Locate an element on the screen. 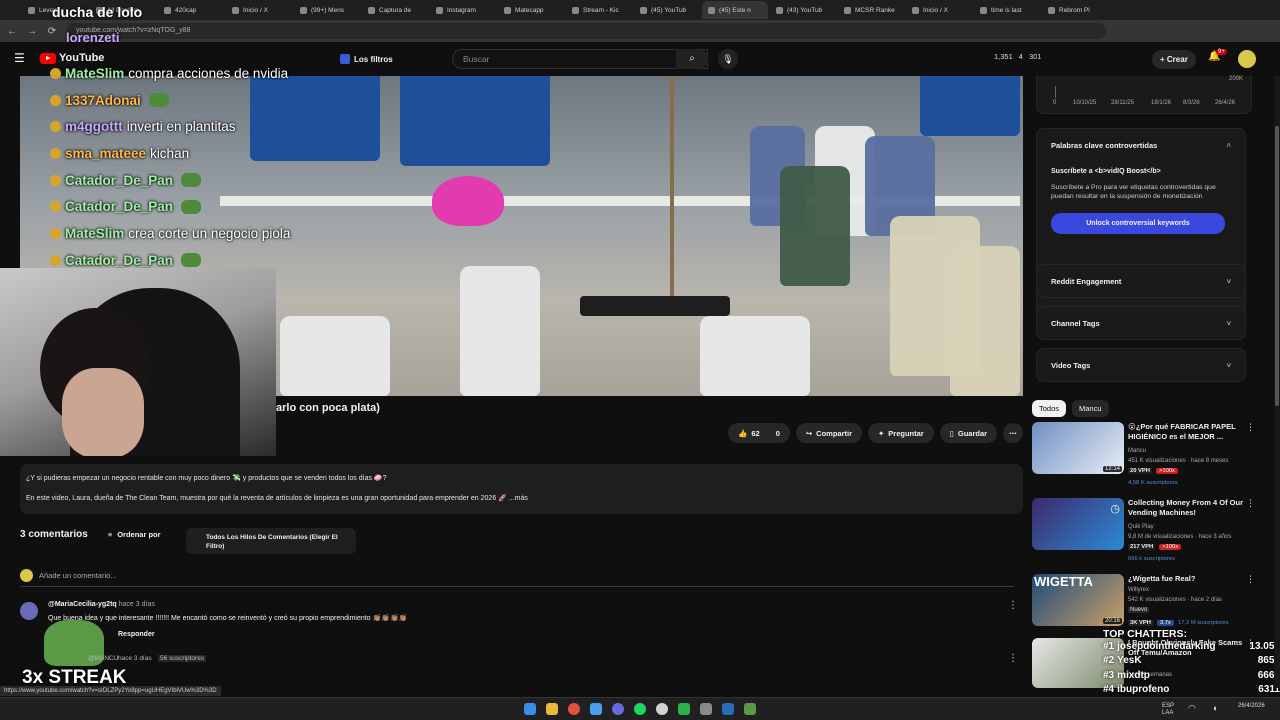 The image size is (1280, 720). chevron-up-icon: ˄ is located at coordinates (1228, 145).